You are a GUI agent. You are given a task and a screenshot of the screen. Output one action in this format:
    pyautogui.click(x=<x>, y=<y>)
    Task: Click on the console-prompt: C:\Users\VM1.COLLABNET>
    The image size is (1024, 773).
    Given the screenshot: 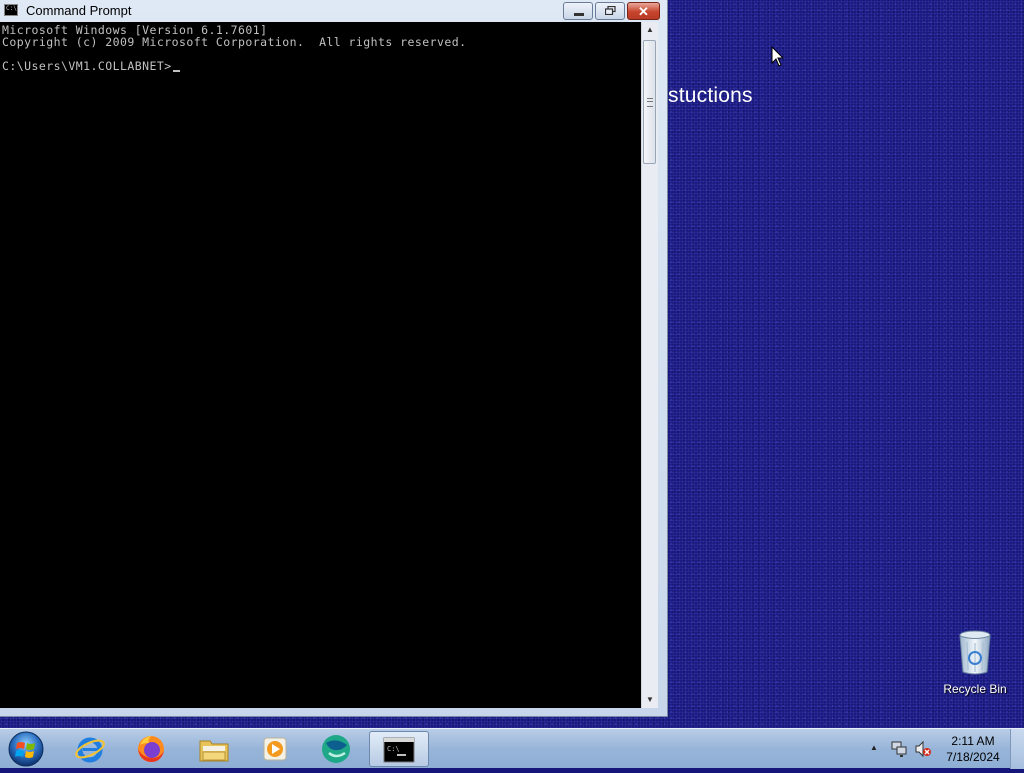 What is the action you would take?
    pyautogui.click(x=87, y=66)
    